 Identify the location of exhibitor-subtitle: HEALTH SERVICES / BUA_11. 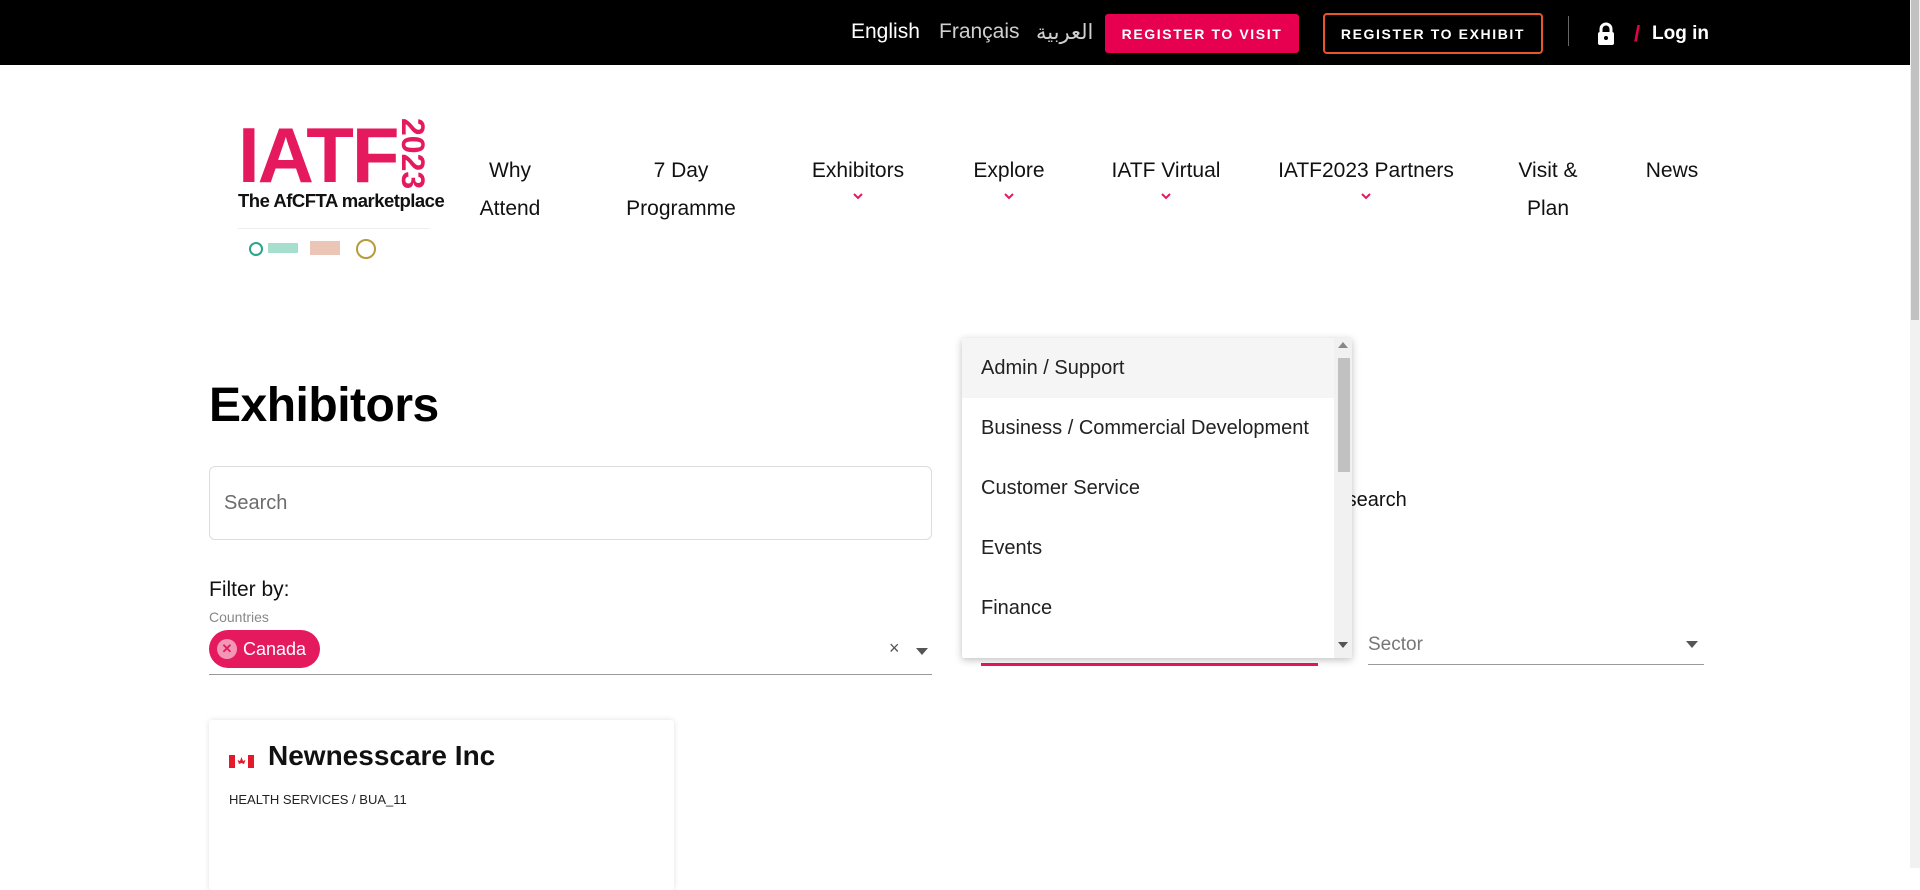
(318, 799).